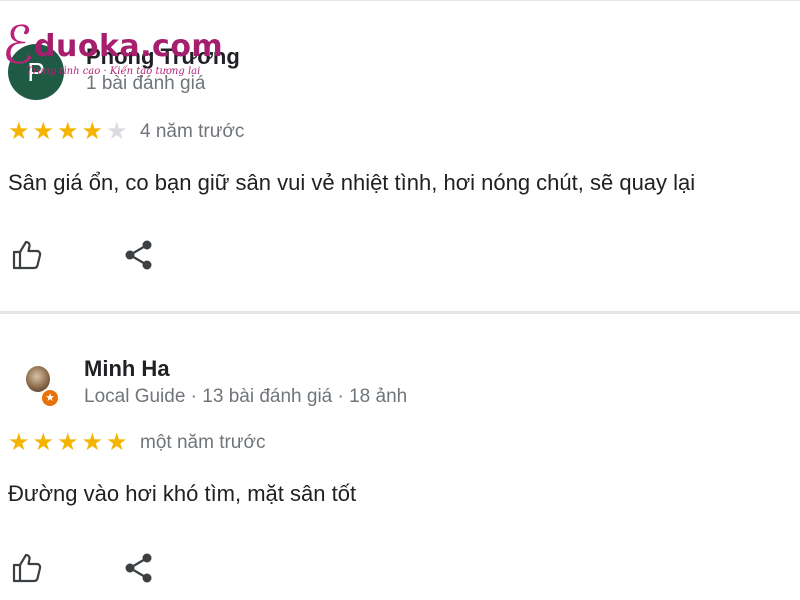 The image size is (800, 600). I want to click on reviewer-meta: Local Guide · 13 bài đánh giá · 18 ảnh, so click(246, 396).